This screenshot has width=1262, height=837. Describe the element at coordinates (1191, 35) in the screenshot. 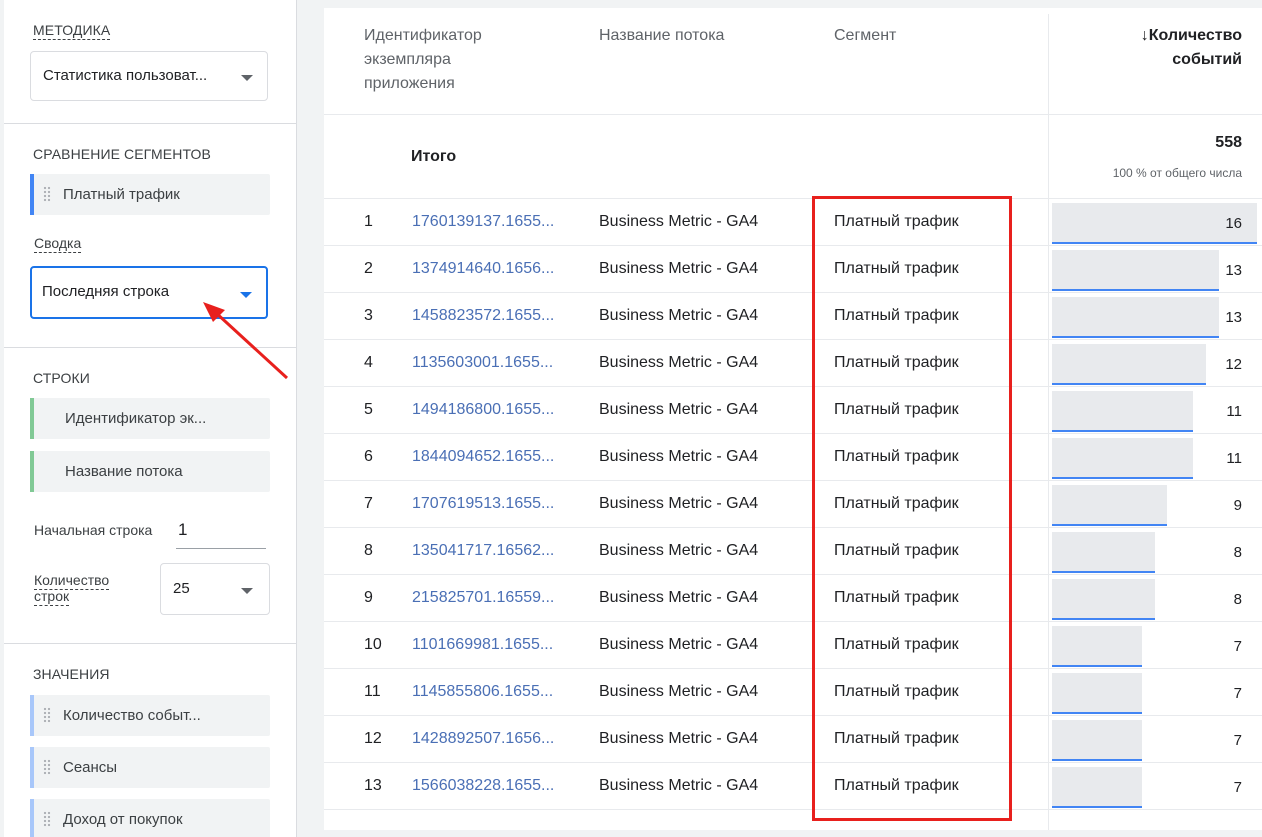

I see `header-line: ↓Количество` at that location.